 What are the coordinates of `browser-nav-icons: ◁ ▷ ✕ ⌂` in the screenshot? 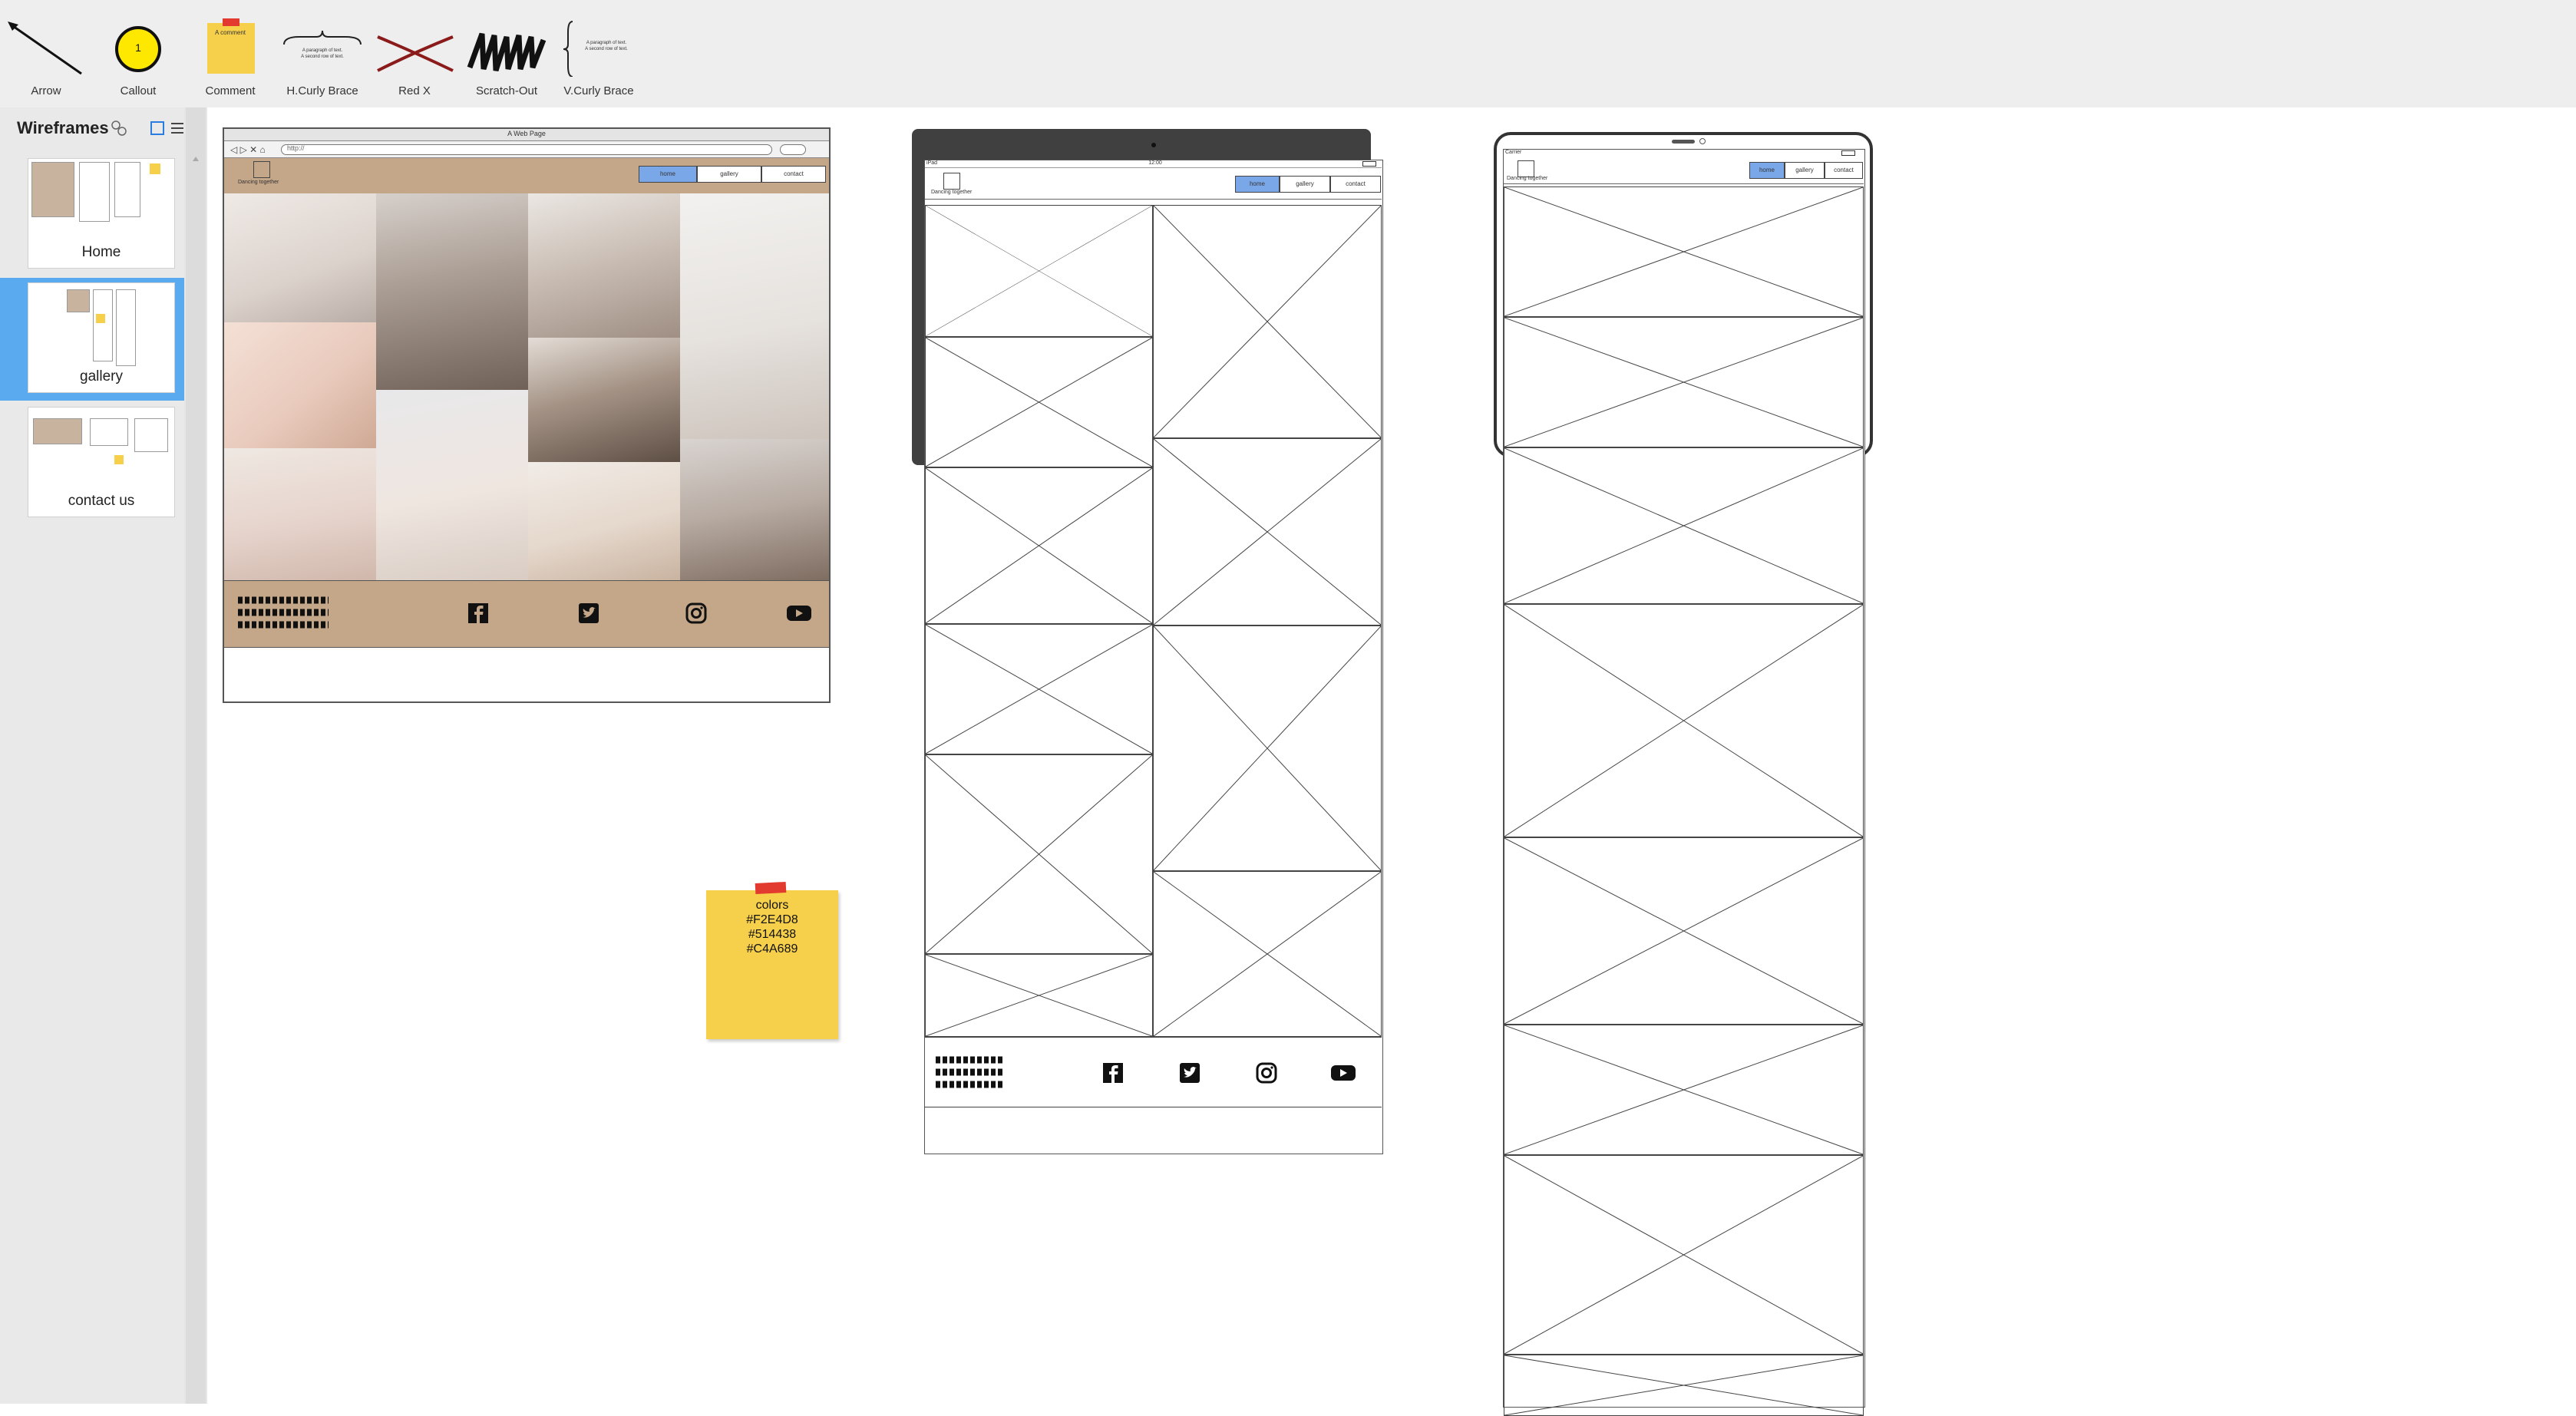 It's located at (248, 149).